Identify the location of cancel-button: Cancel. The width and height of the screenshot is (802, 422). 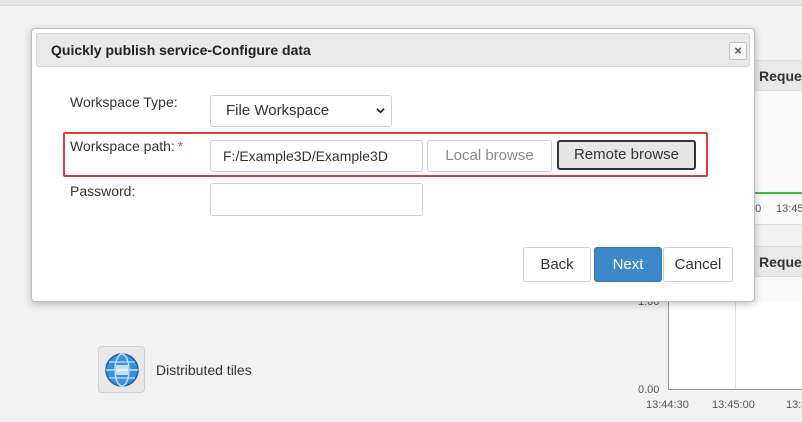
(698, 264).